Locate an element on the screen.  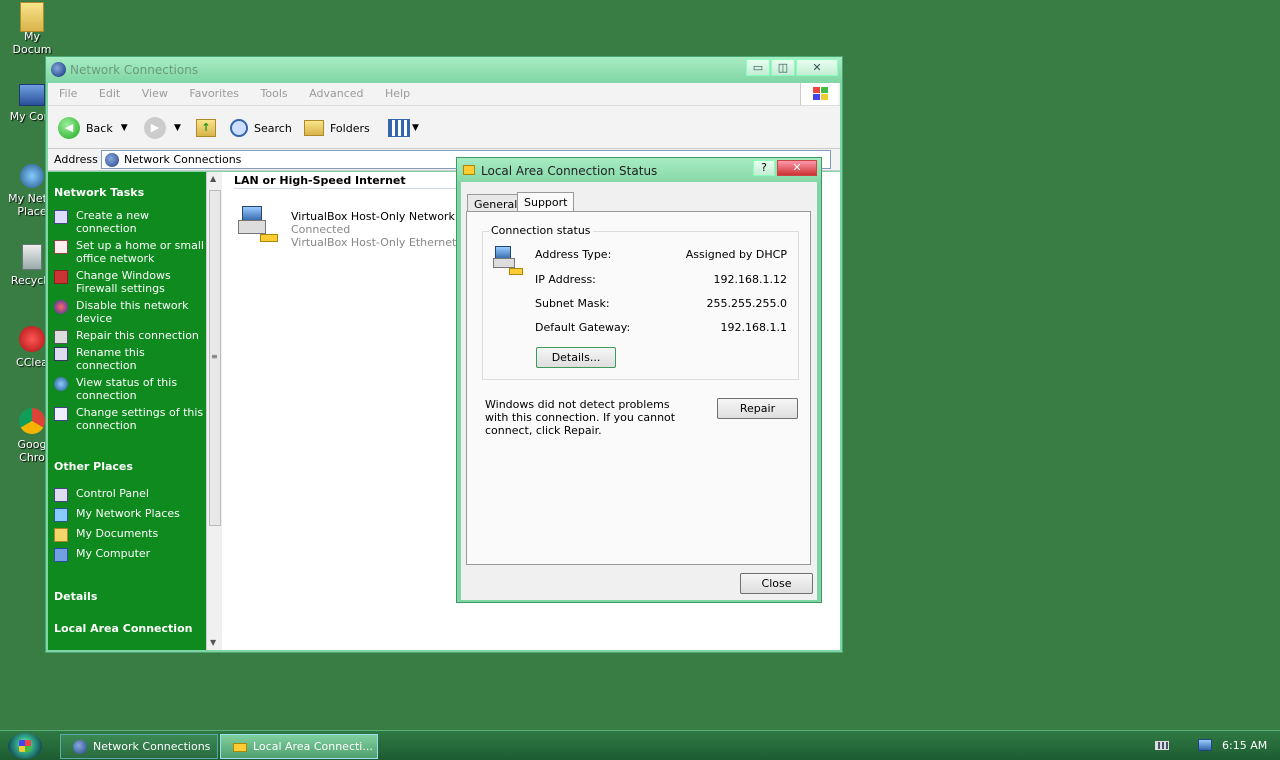
place-my-network-places: My Network Places is located at coordinates (127, 514).